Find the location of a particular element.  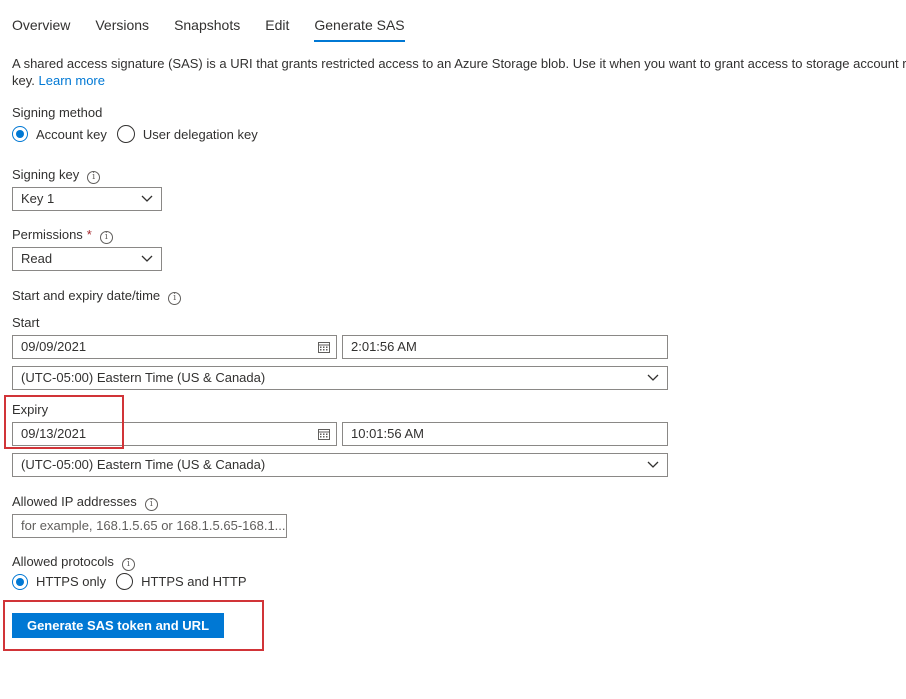

start-date-input: 09/09/2021 is located at coordinates (174, 347).